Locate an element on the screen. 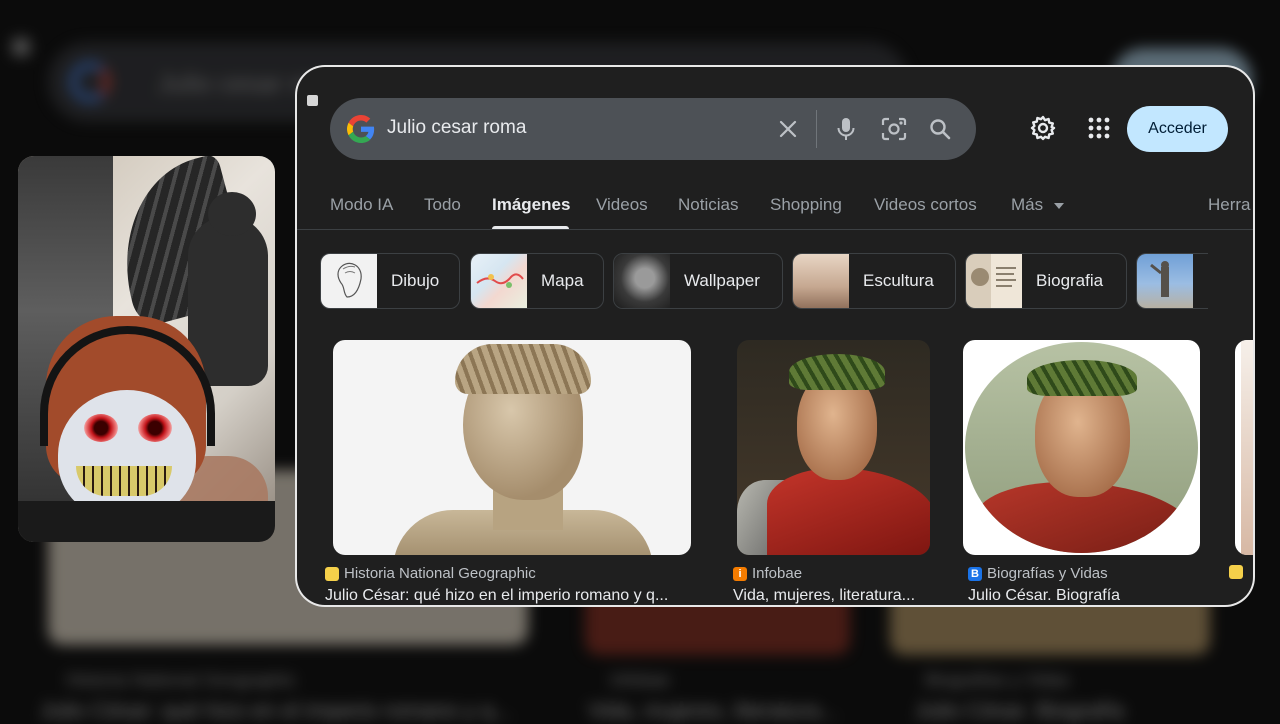 The image size is (1280, 724). result-source: Historia National Geographic is located at coordinates (430, 573).